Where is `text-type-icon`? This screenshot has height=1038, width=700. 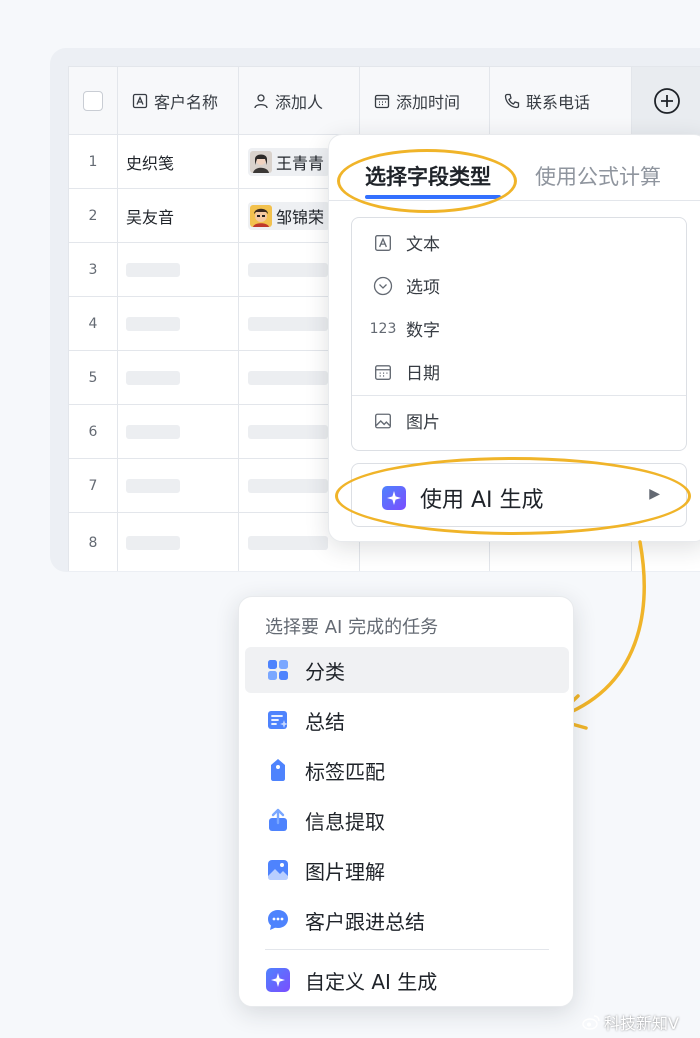 text-type-icon is located at coordinates (383, 243).